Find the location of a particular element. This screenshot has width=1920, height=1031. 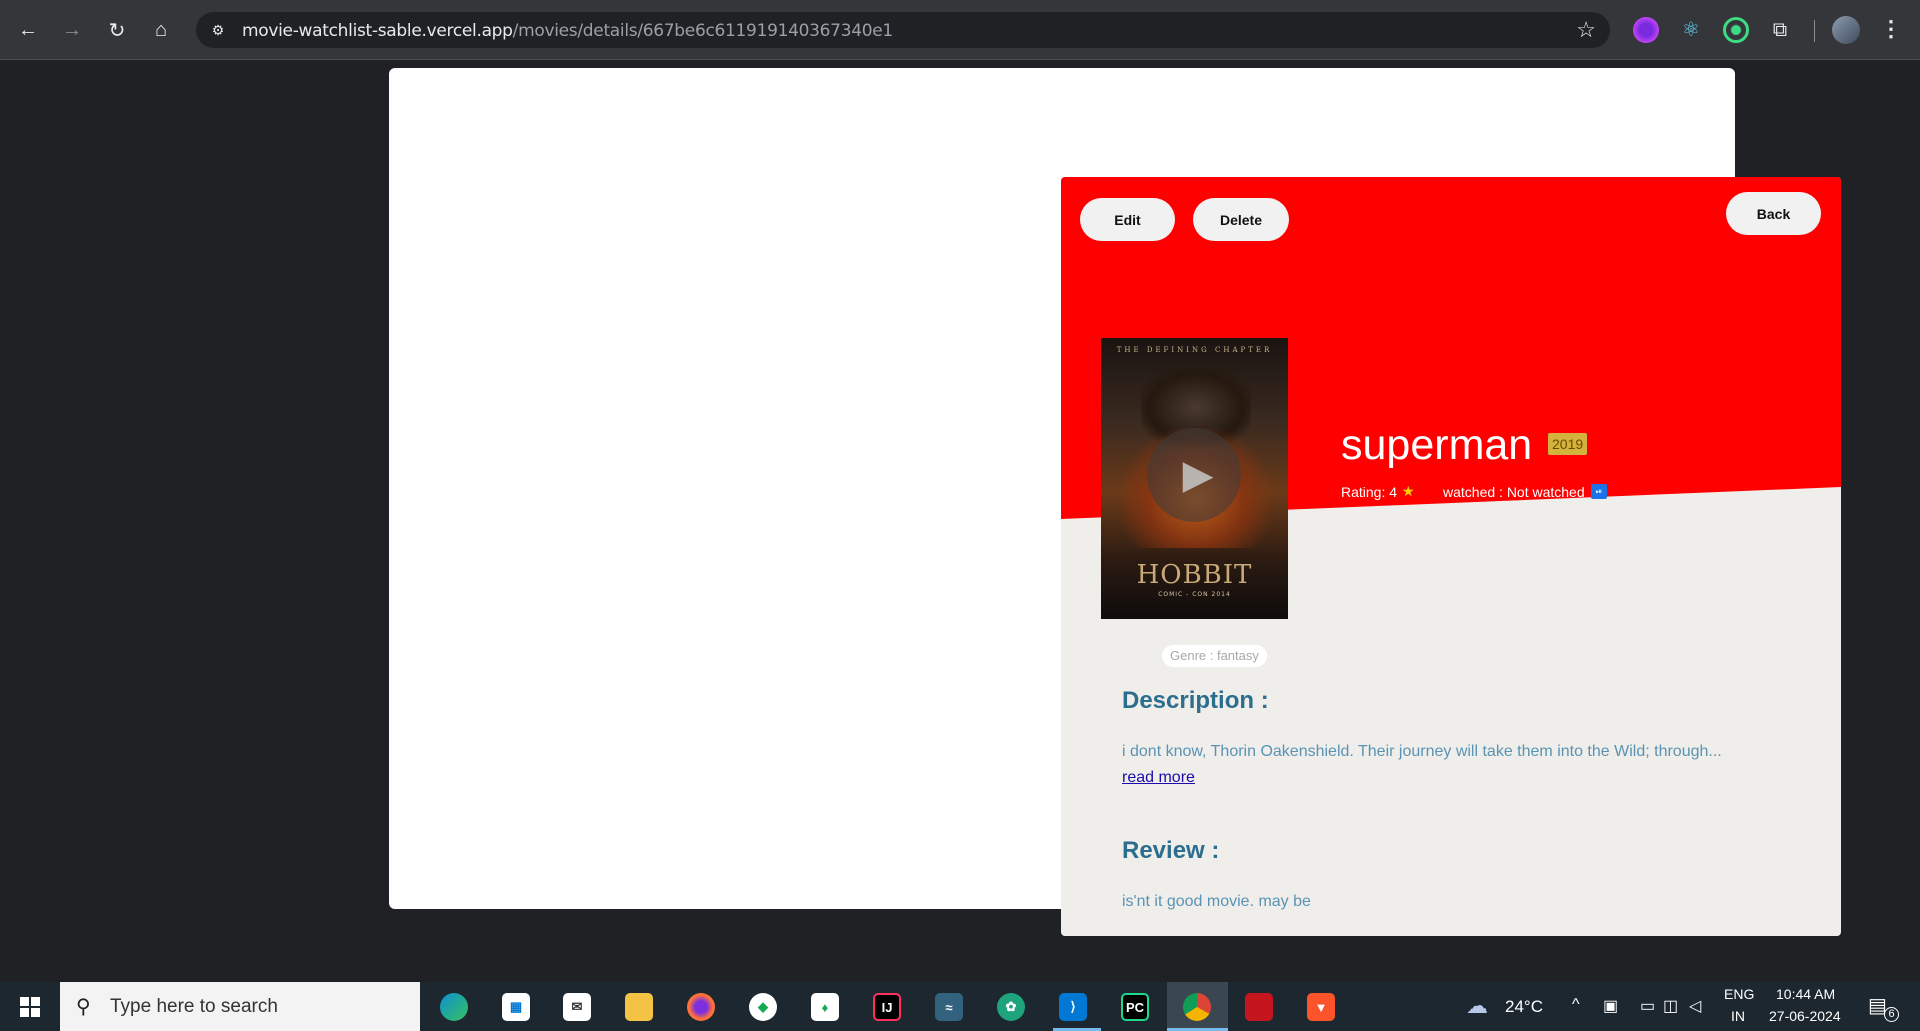

firefox-icon is located at coordinates (701, 1007).